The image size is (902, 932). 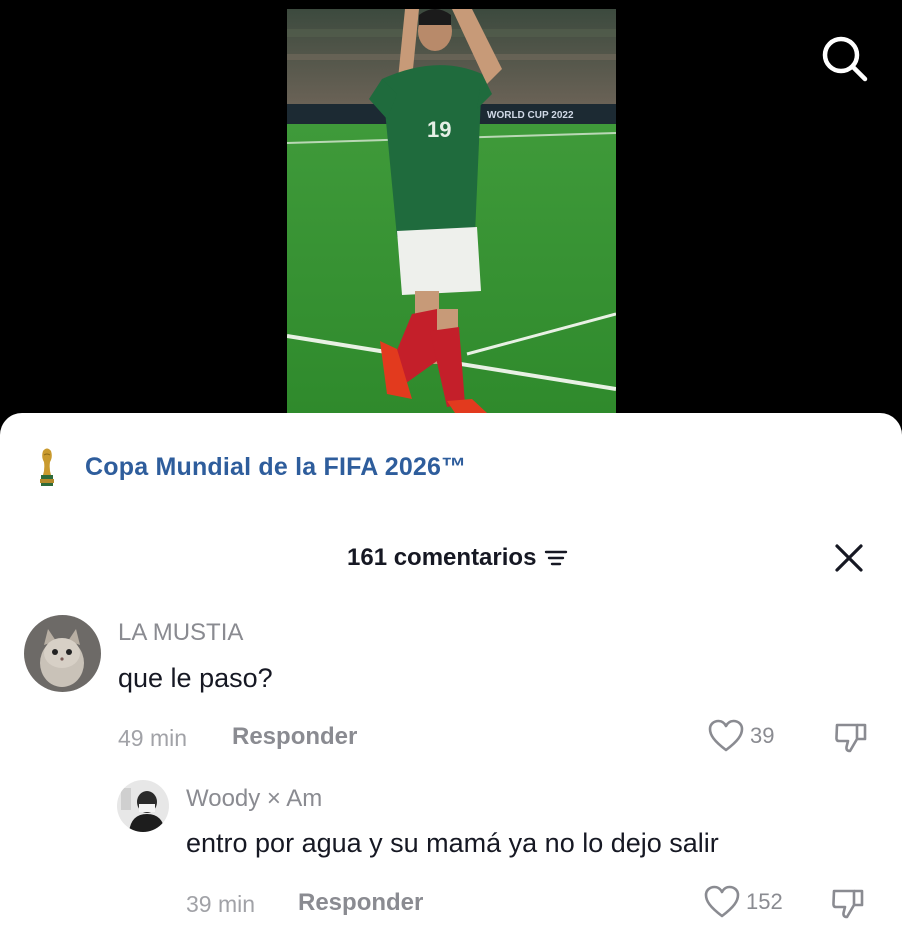 I want to click on topic-link: Copa Mundial de la FIFA 2026™, so click(x=251, y=467).